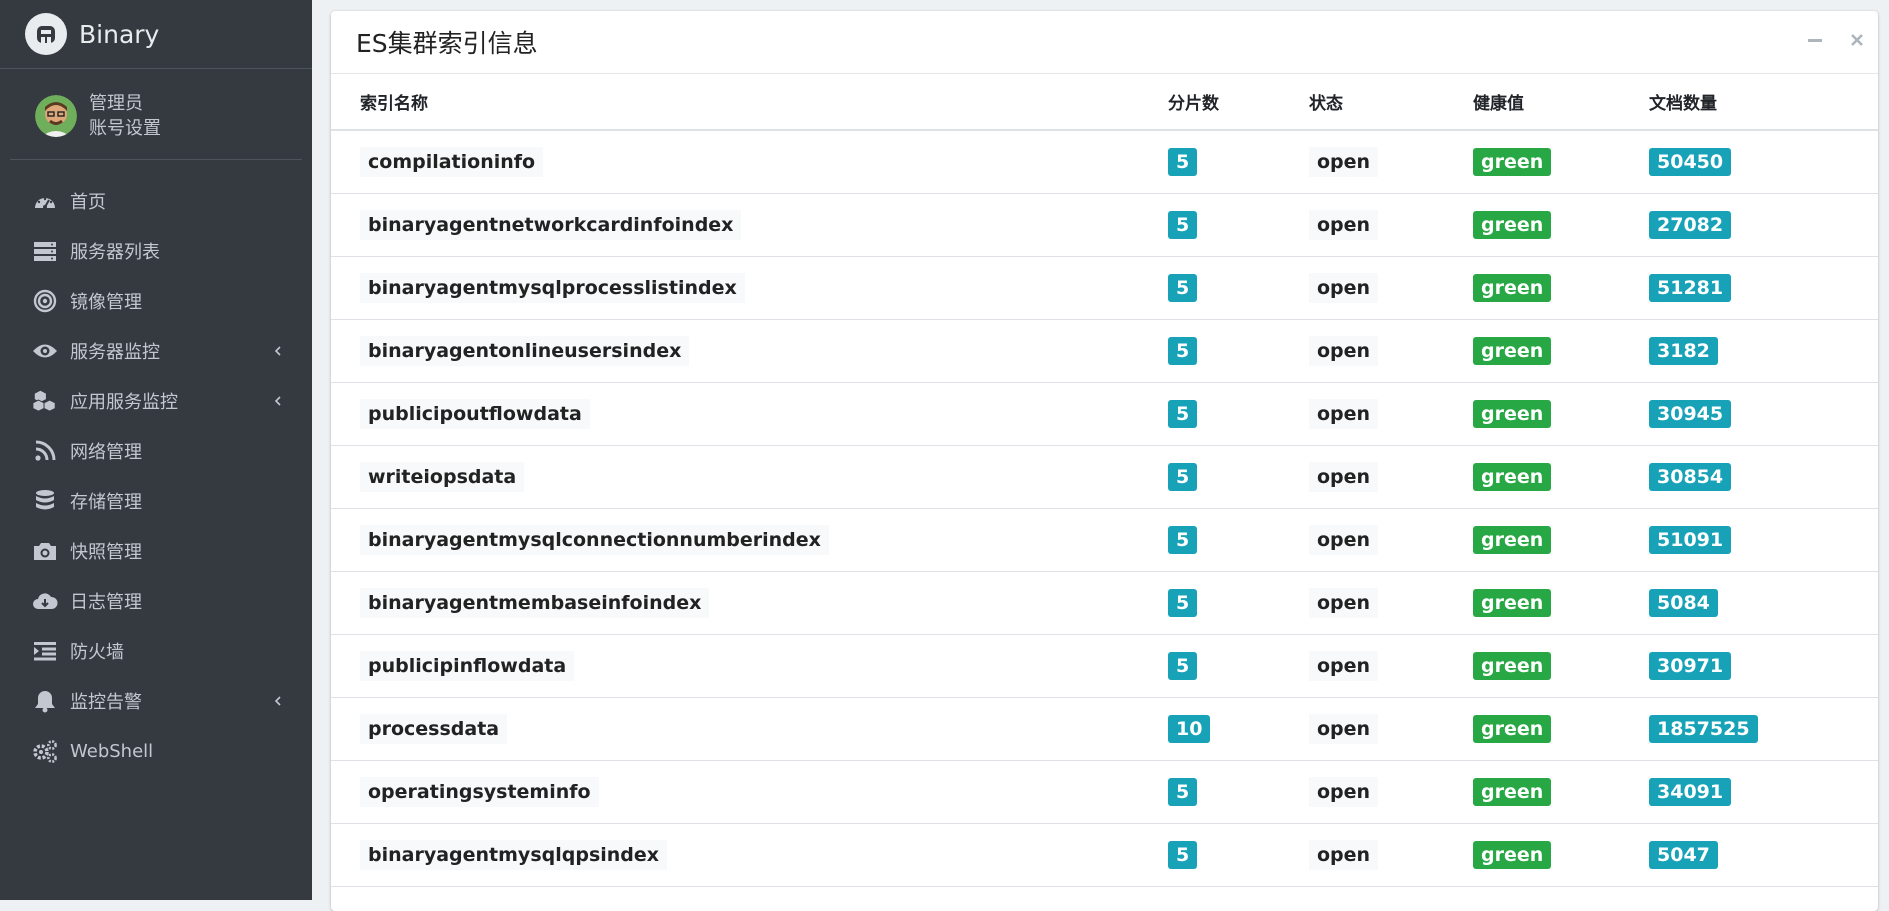  I want to click on nav-item-image-management: 镜像管理, so click(156, 301).